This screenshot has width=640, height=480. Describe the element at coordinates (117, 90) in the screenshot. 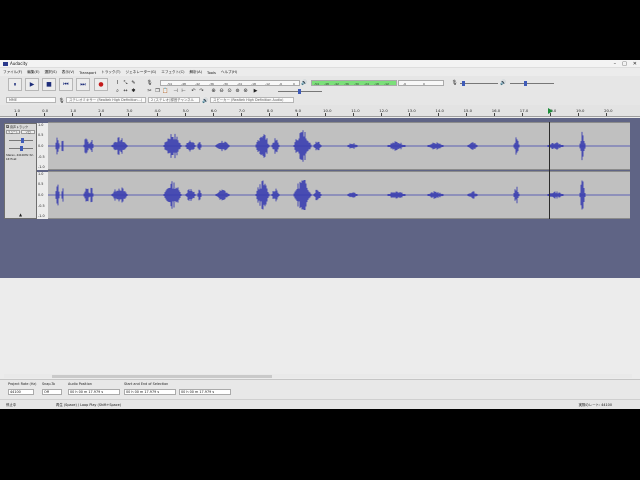

I see `zoom-tool-icon: ⌕` at that location.